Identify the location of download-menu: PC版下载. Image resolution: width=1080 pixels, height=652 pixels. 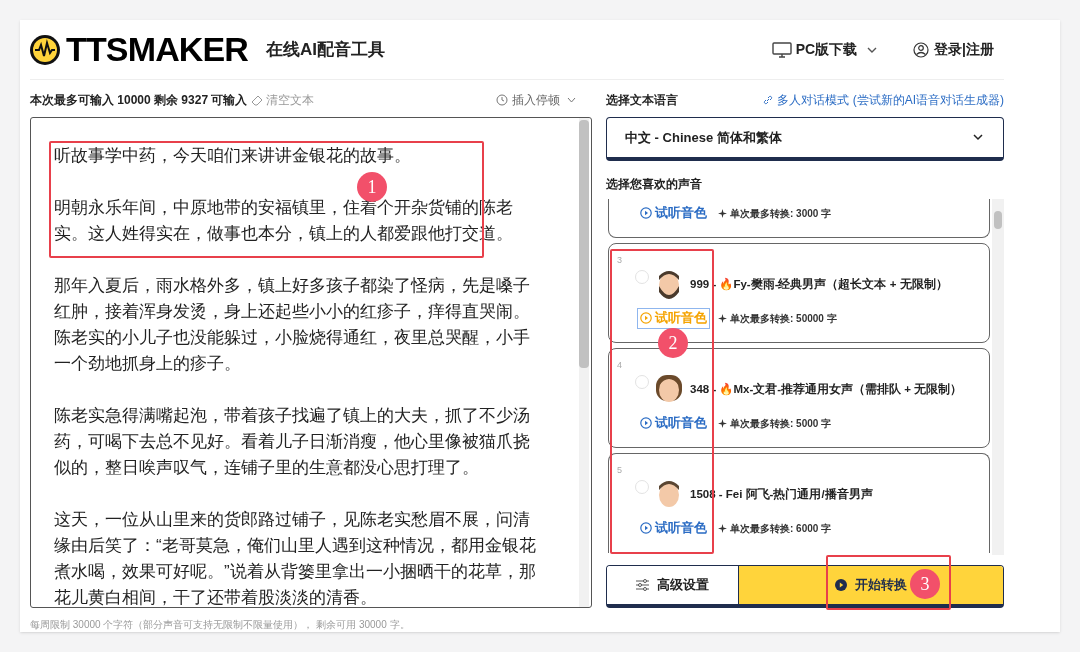
(824, 49).